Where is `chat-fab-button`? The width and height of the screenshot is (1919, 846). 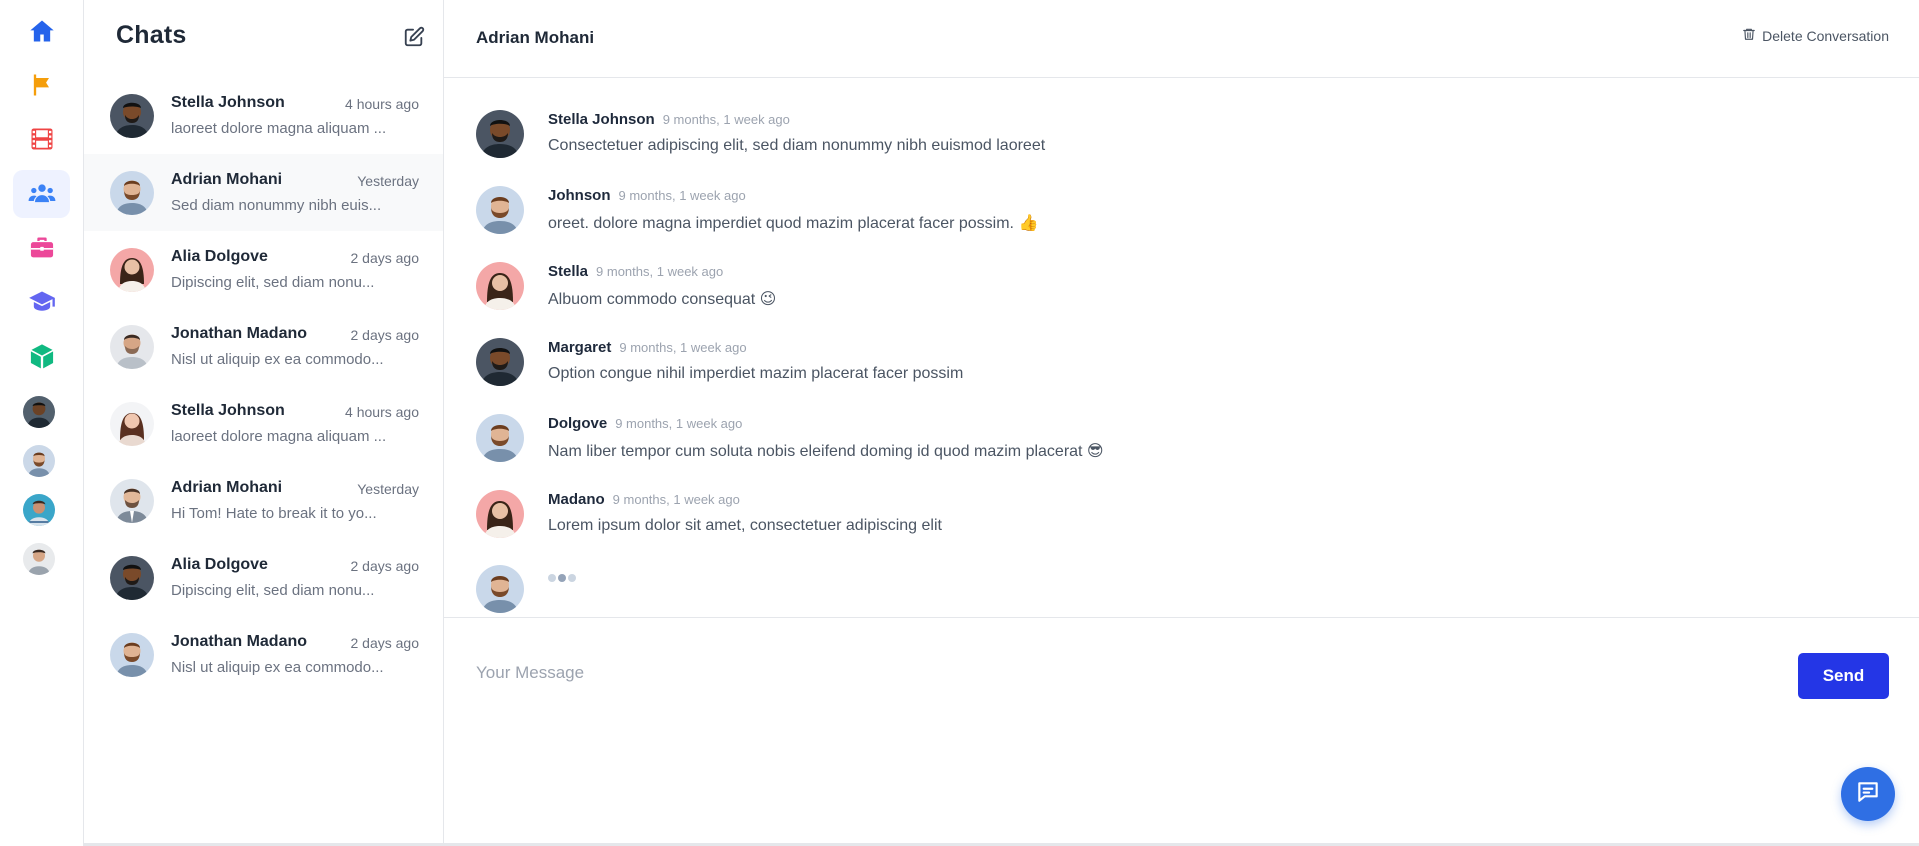
chat-fab-button is located at coordinates (1868, 794).